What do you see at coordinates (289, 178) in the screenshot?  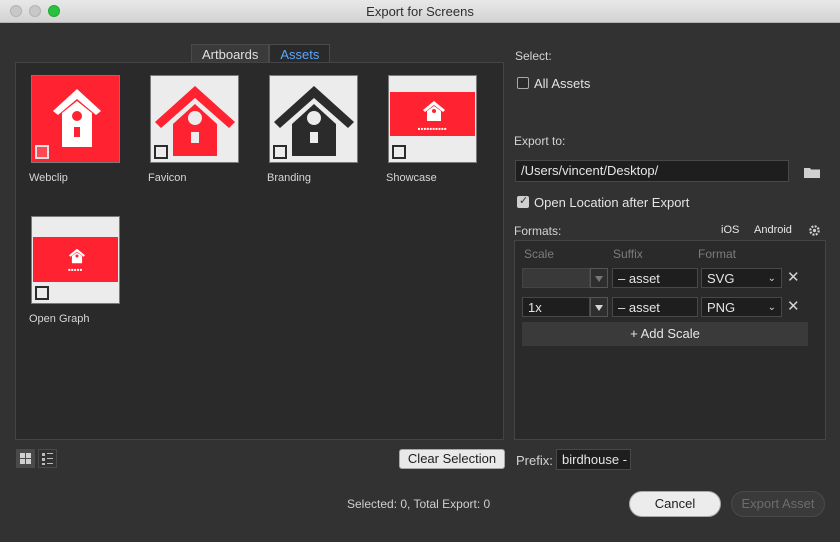 I see `asset-label-branding: Branding` at bounding box center [289, 178].